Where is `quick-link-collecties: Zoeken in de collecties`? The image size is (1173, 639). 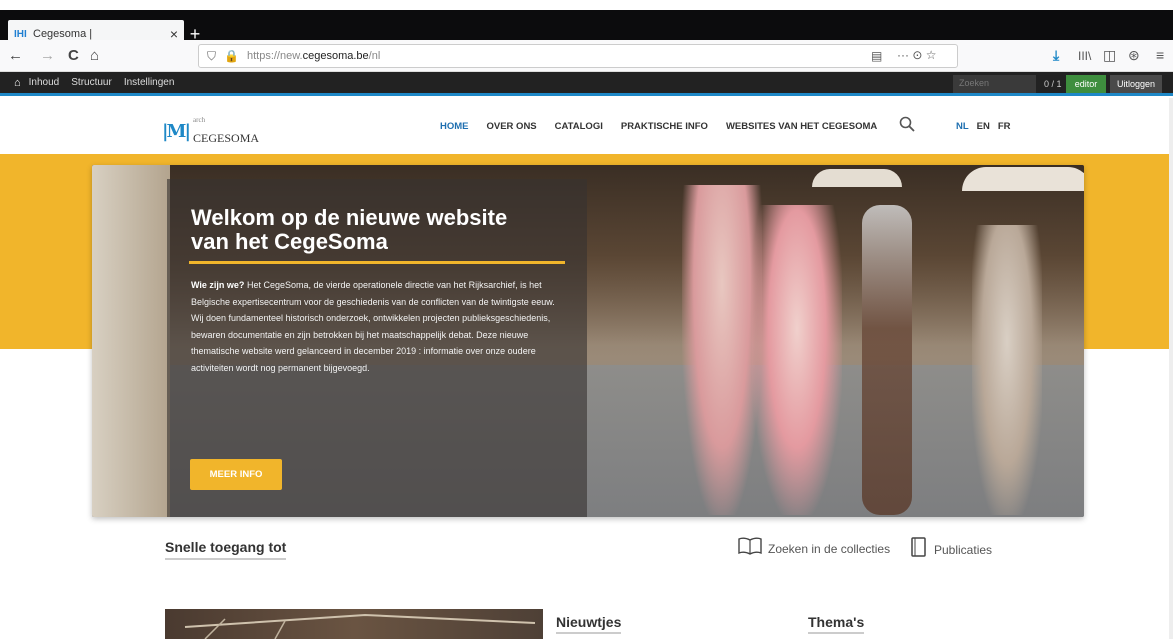
quick-link-collecties: Zoeken in de collecties is located at coordinates (814, 548).